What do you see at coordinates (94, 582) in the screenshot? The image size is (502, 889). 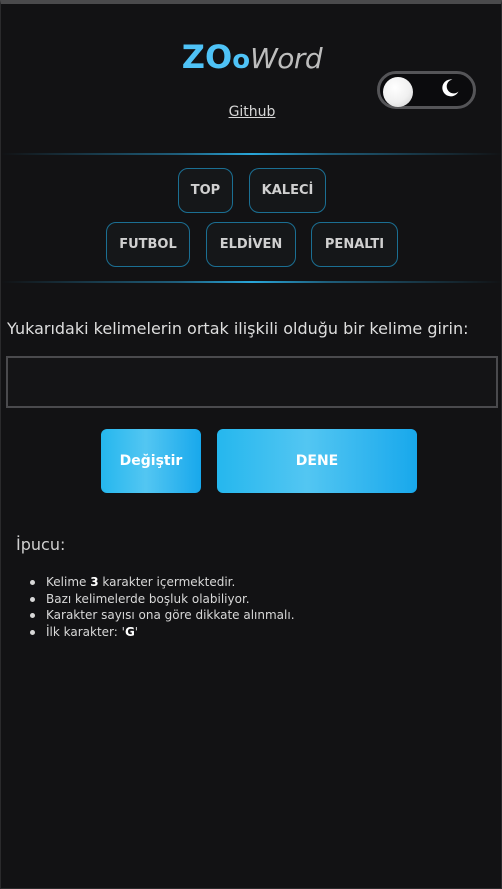 I see `hint-char-count: 3` at bounding box center [94, 582].